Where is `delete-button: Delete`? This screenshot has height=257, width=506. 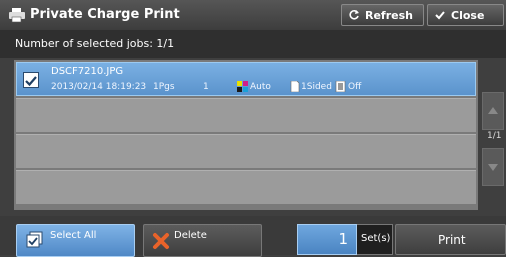 delete-button: Delete is located at coordinates (202, 240).